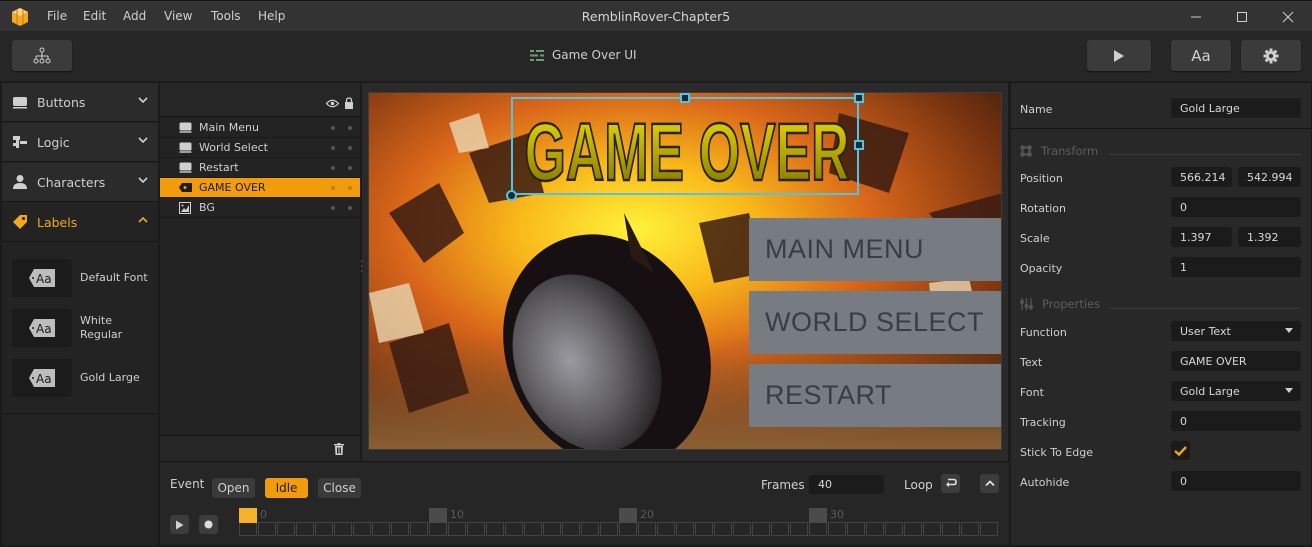 This screenshot has height=547, width=1312. Describe the element at coordinates (82, 378) in the screenshot. I see `label-item-gold-large: Aa Gold Large` at that location.